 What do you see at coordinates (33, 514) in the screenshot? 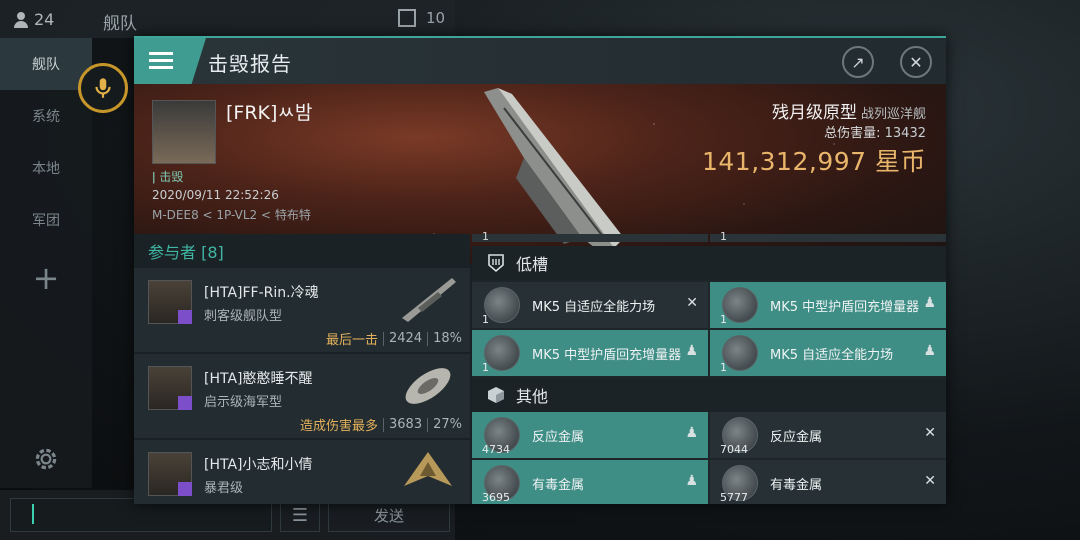
I see `text-cursor` at bounding box center [33, 514].